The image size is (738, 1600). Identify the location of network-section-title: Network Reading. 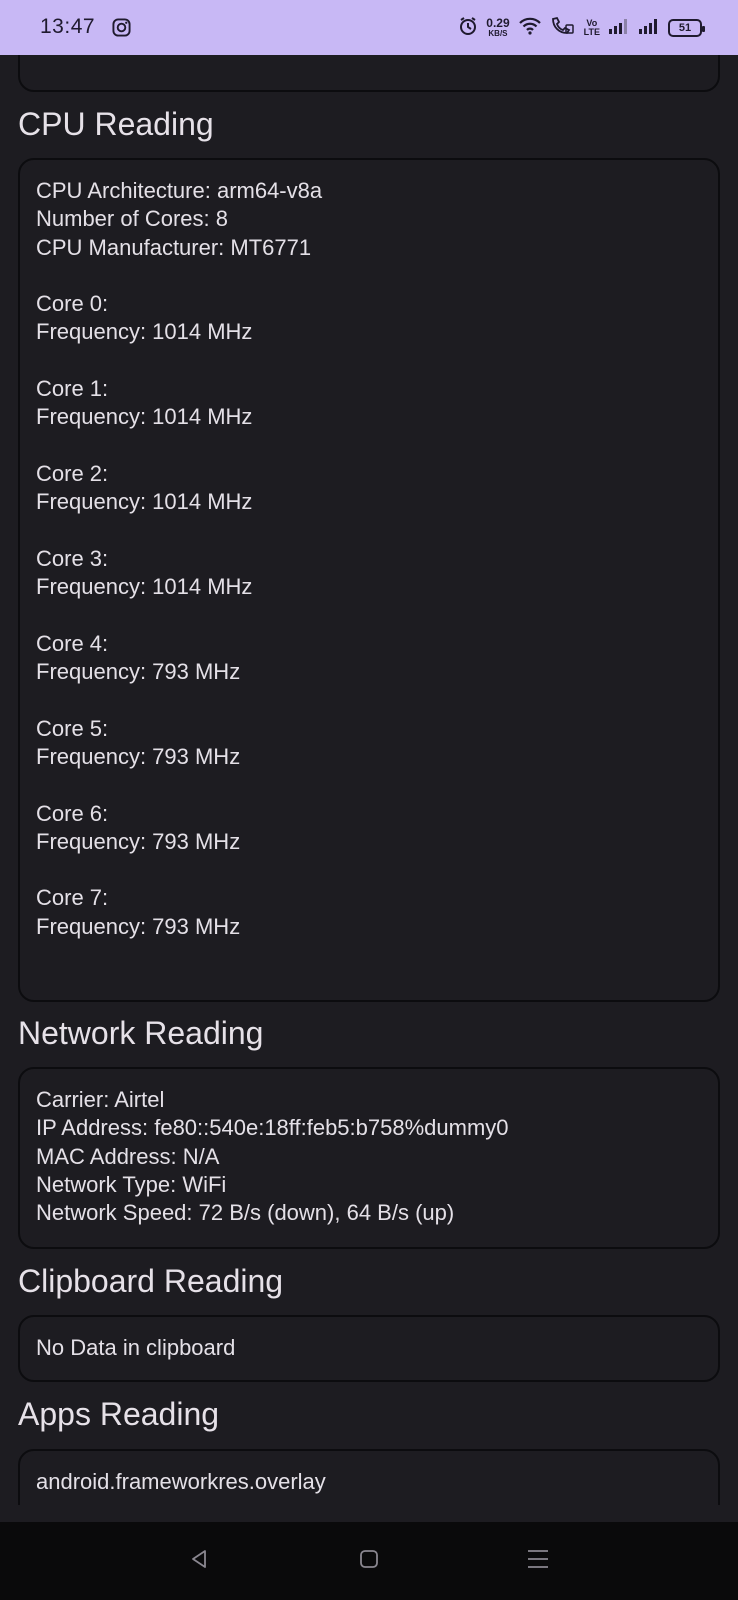
(141, 1033).